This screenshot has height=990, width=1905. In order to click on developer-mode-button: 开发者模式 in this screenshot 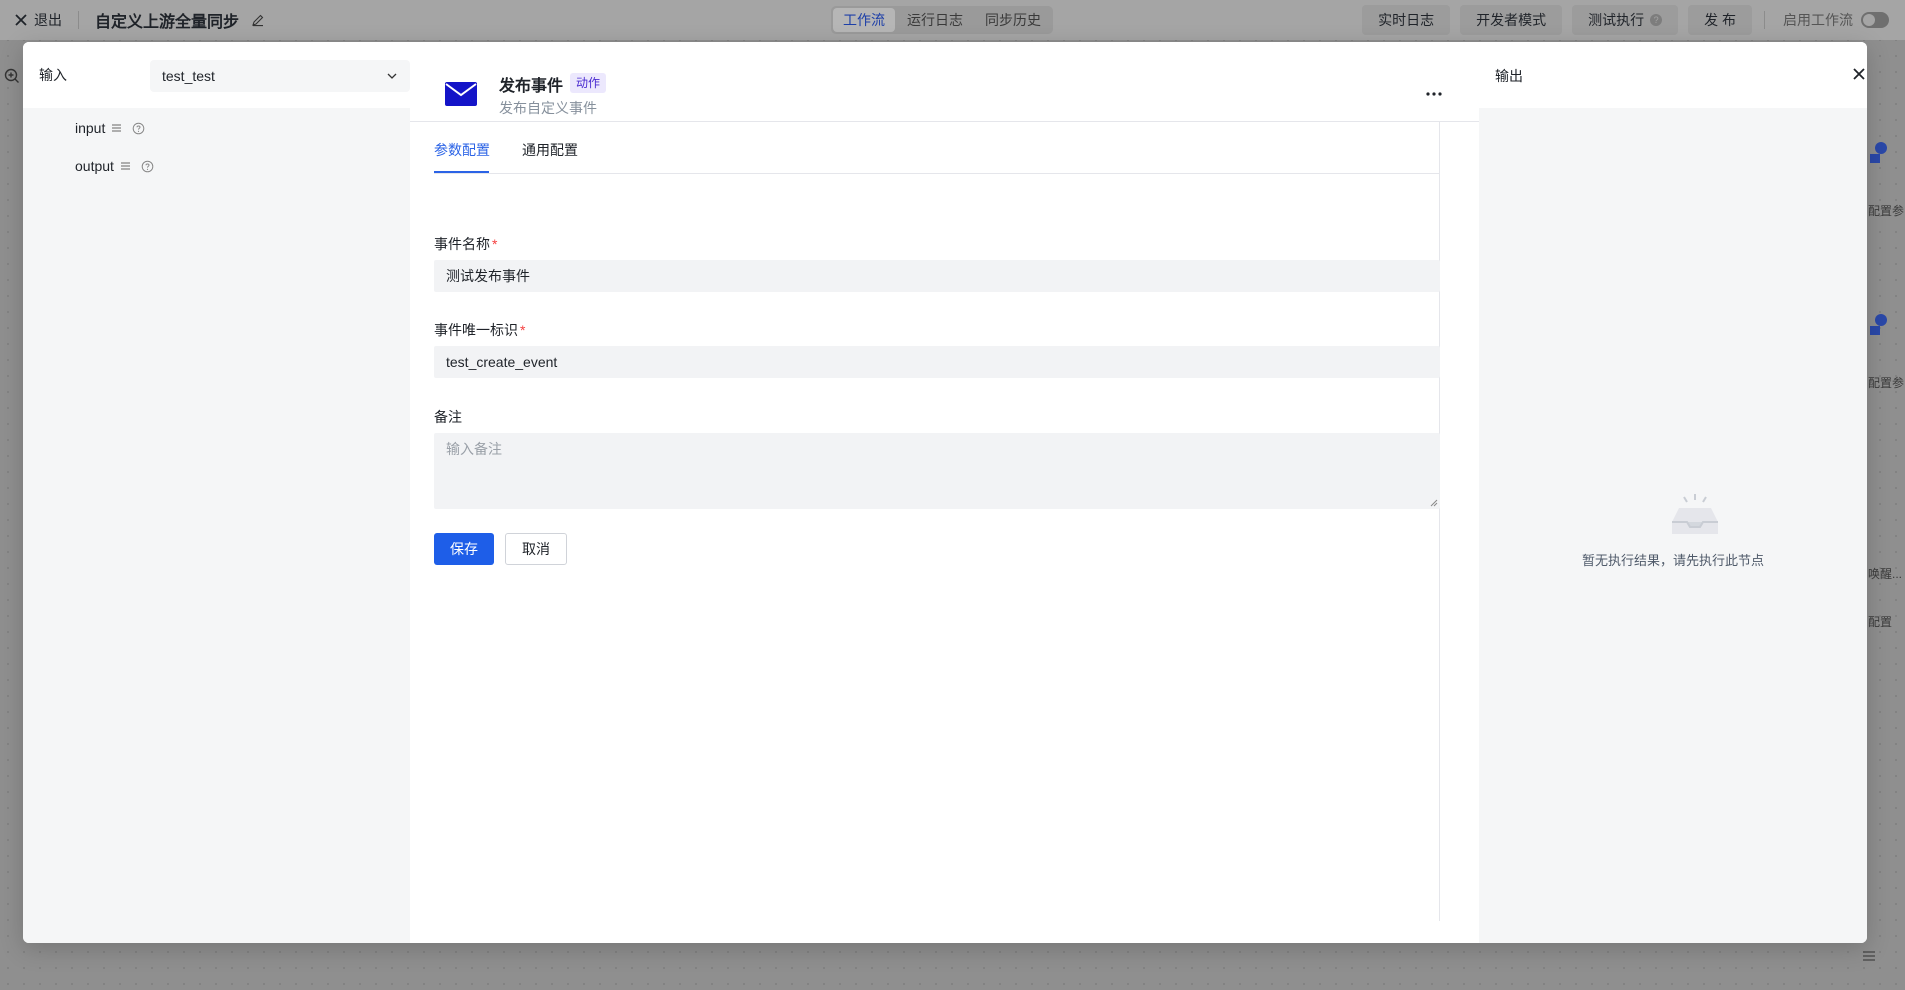, I will do `click(1511, 20)`.